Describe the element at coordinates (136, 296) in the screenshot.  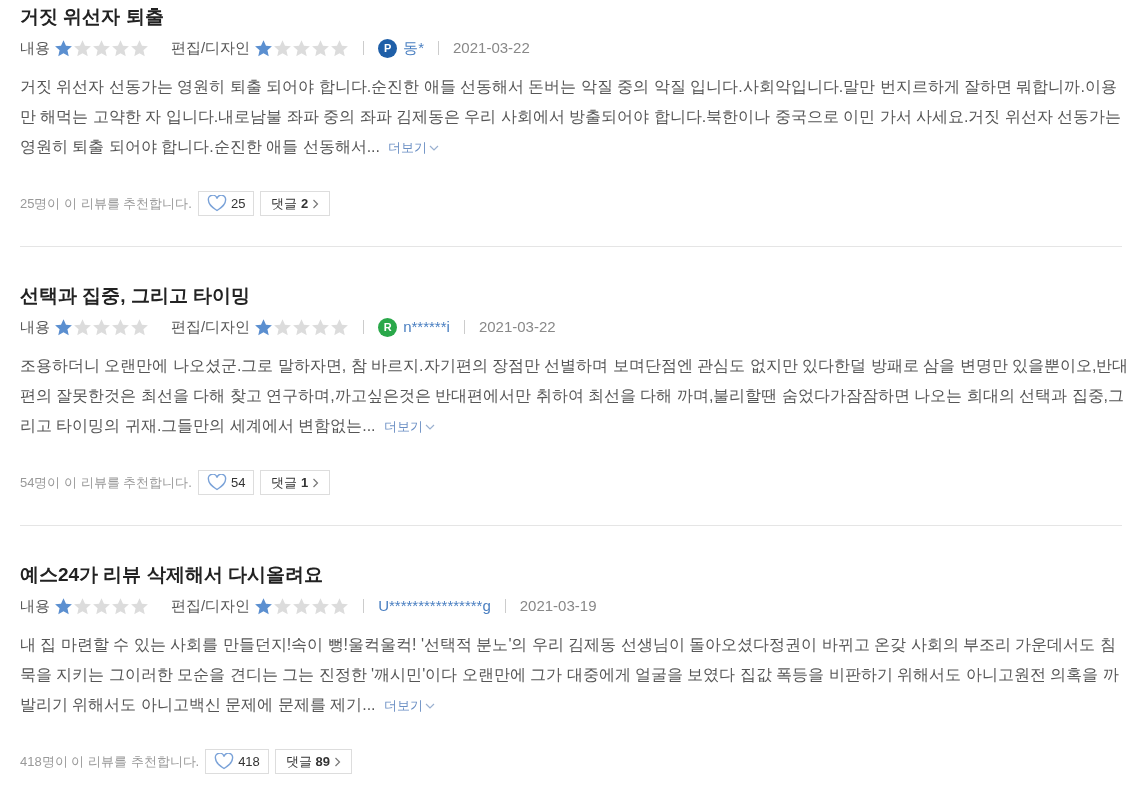
I see `review-title: 선택과 집중, 그리고 타이밍` at that location.